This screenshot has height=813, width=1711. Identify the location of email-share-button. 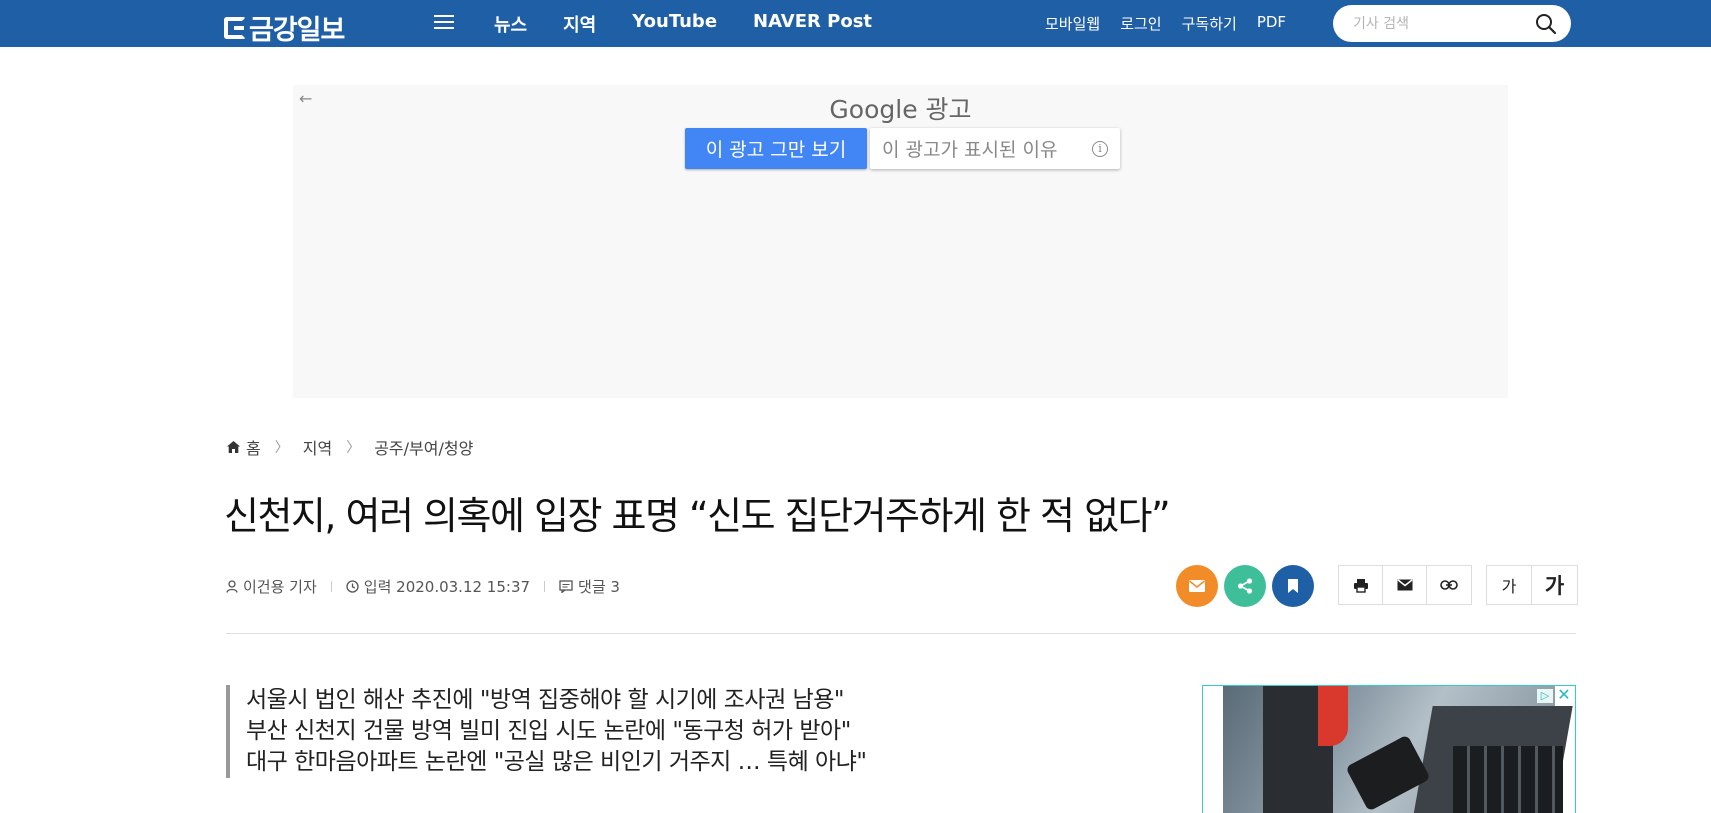
(1197, 586).